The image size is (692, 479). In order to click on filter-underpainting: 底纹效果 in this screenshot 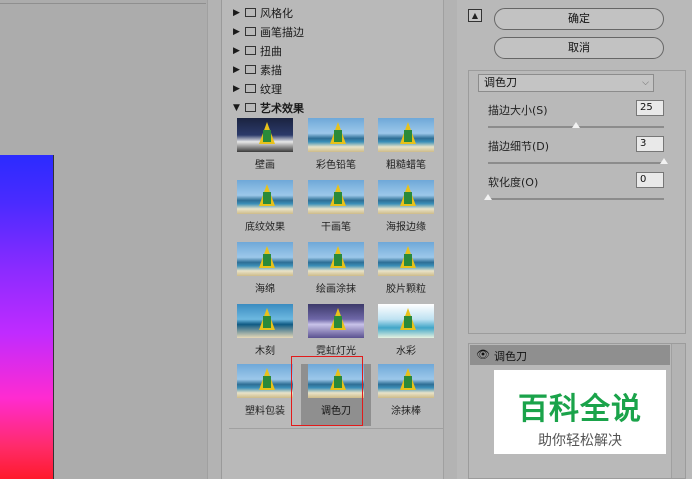, I will do `click(265, 211)`.